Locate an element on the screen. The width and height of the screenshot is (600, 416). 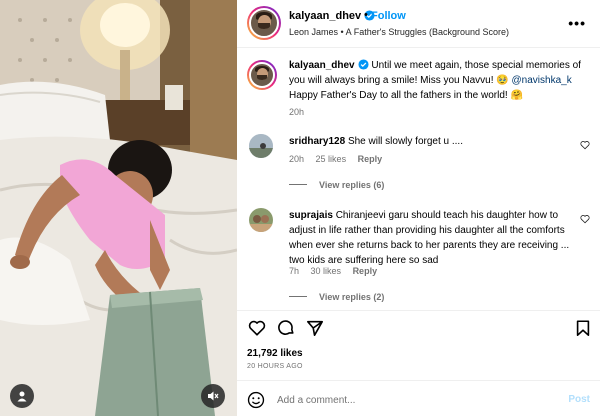
tagged-users-button is located at coordinates (22, 396).